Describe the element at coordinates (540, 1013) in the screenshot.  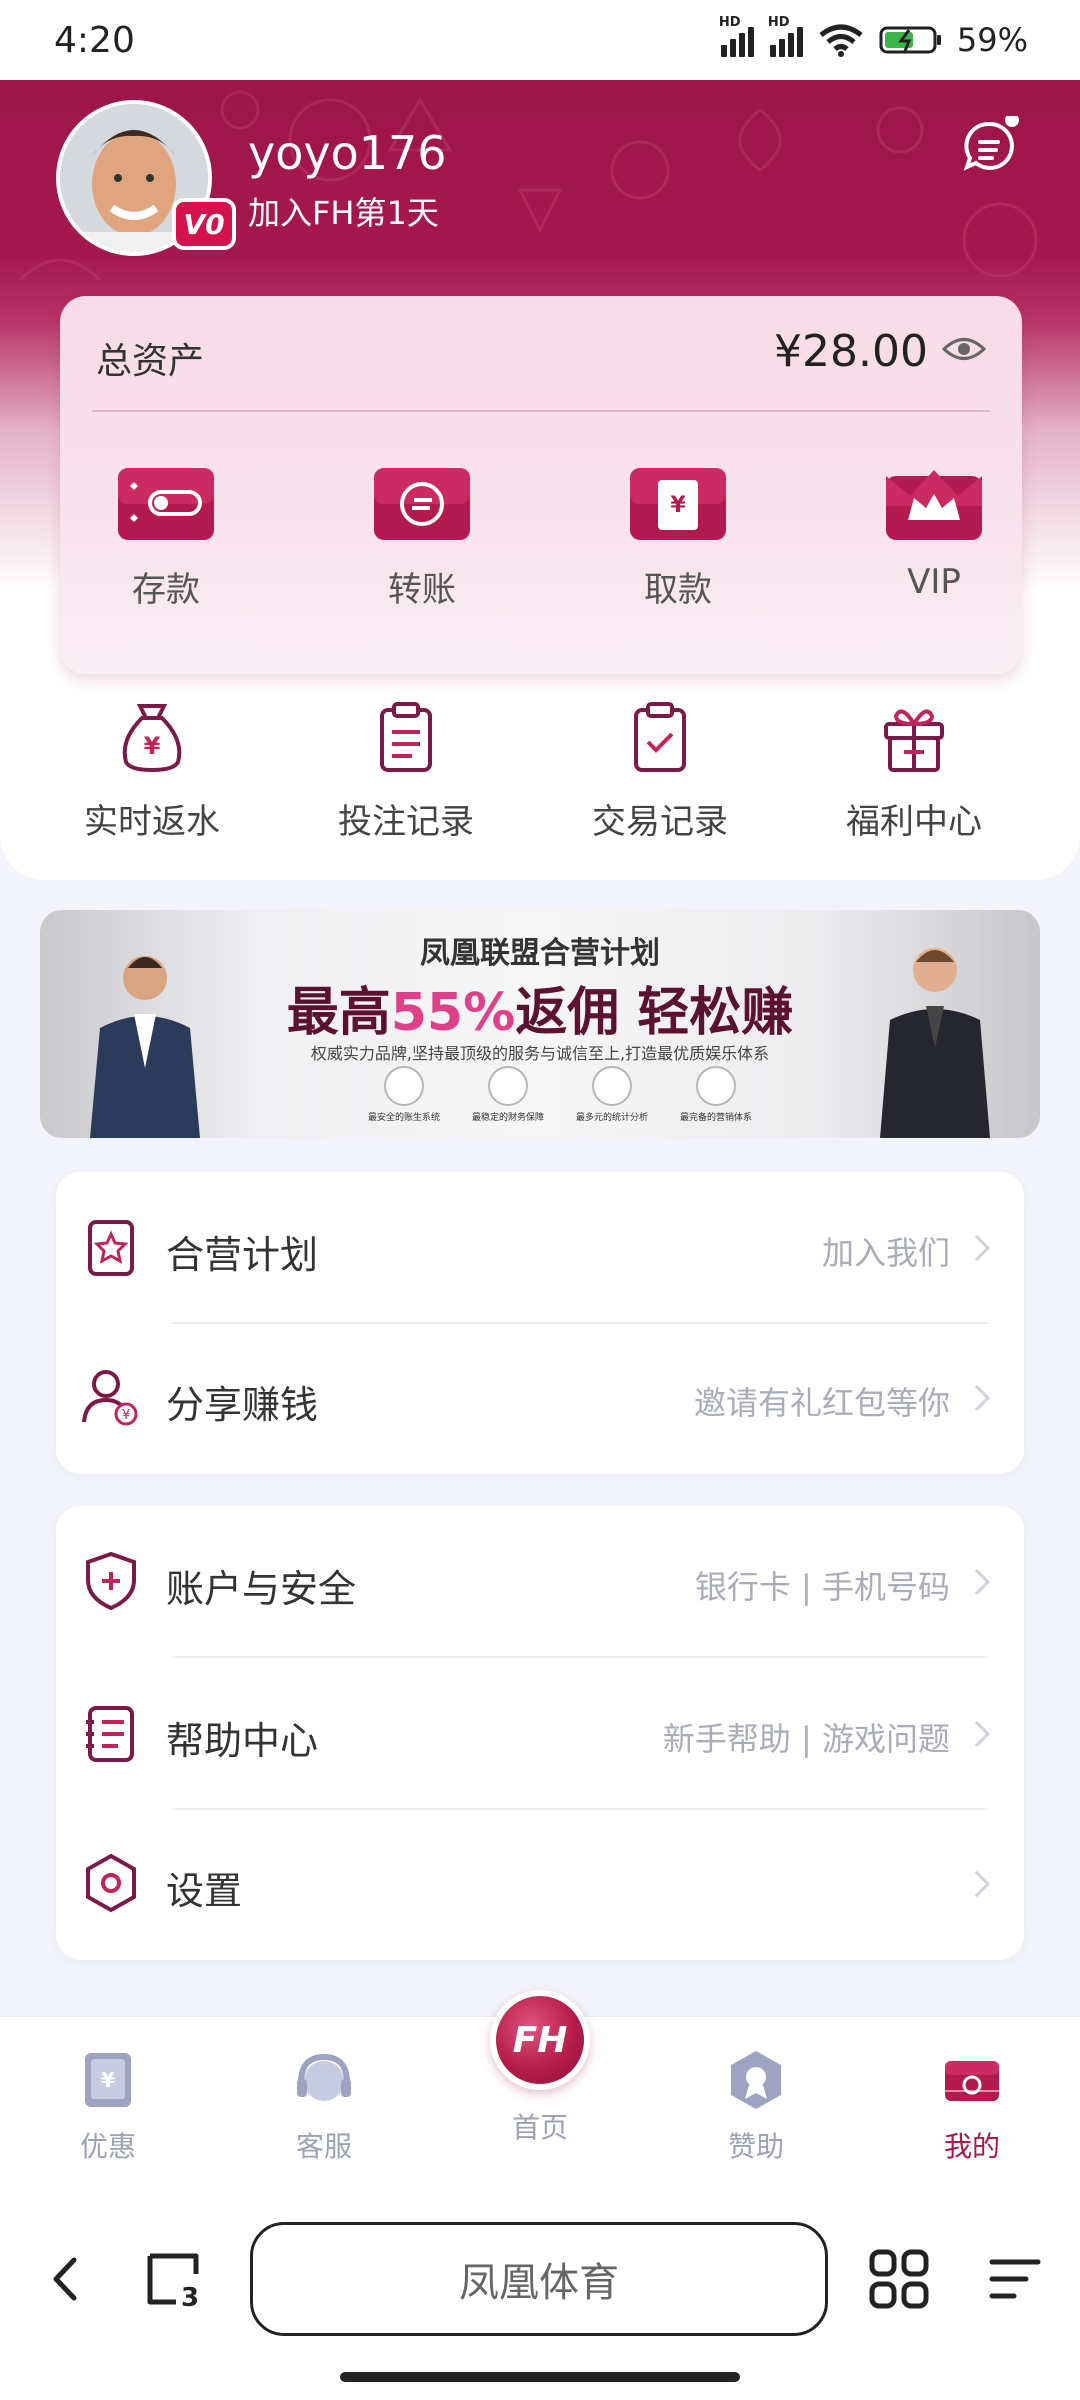
I see `banner-headline: 最高55%返佣 轻松赚` at that location.